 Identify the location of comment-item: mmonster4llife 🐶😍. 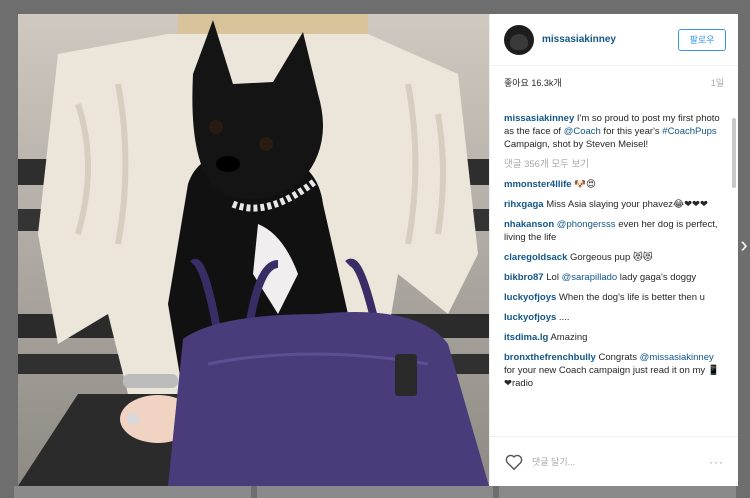
(614, 184).